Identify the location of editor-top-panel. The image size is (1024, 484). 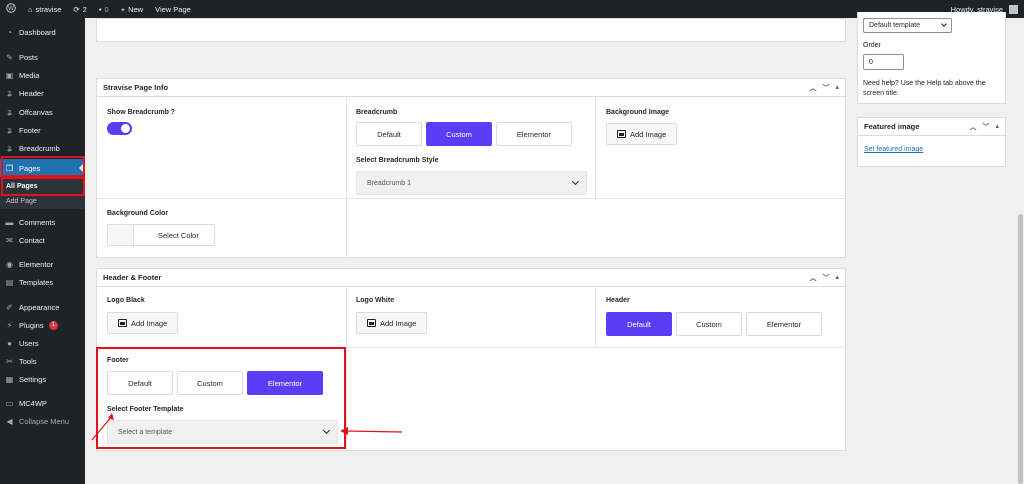
(471, 30).